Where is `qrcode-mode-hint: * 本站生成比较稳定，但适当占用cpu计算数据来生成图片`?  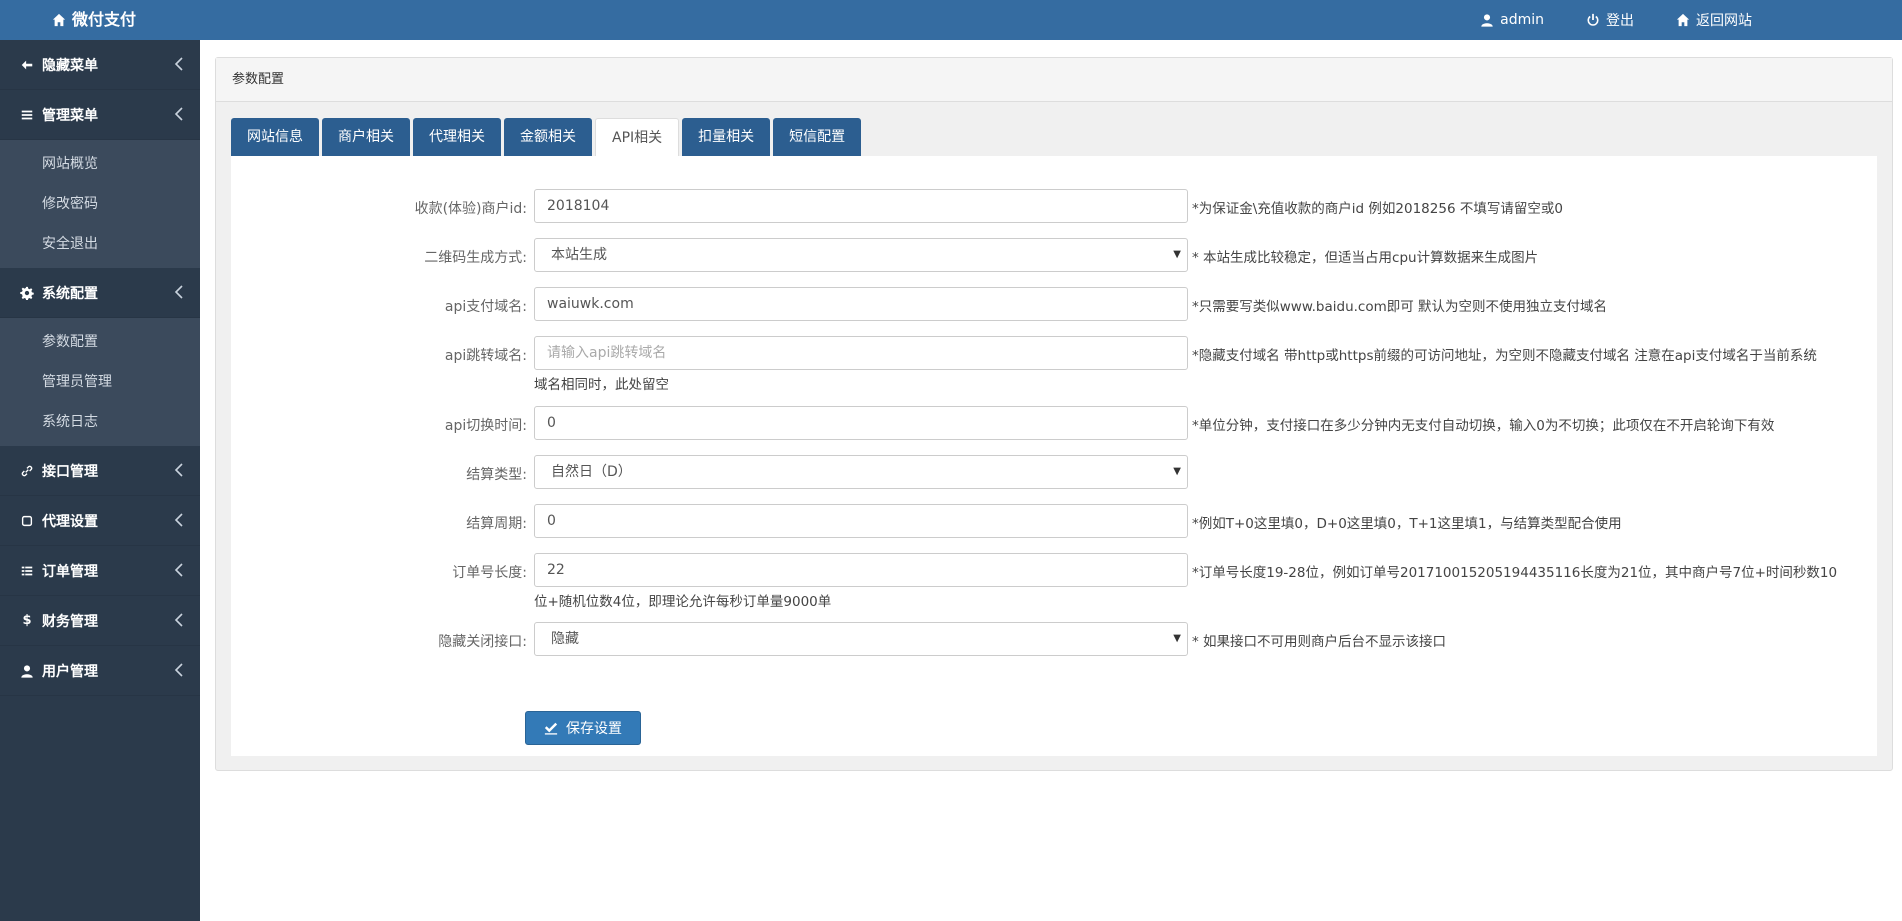
qrcode-mode-hint: * 本站生成比较稳定，但适当占用cpu计算数据来生成图片 is located at coordinates (1365, 258).